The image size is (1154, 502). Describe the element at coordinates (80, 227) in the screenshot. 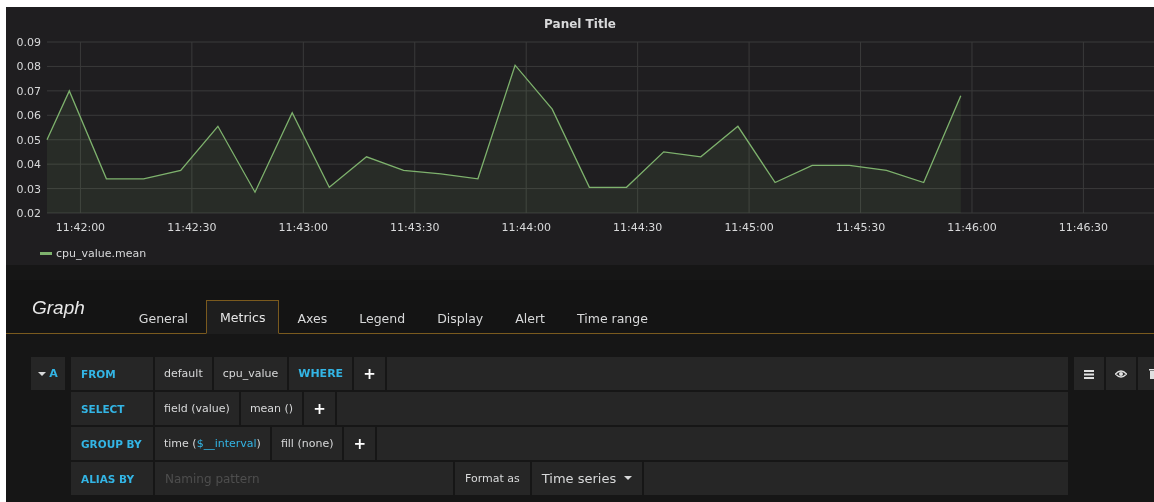

I see `x-axis-label: 11:42:00` at that location.